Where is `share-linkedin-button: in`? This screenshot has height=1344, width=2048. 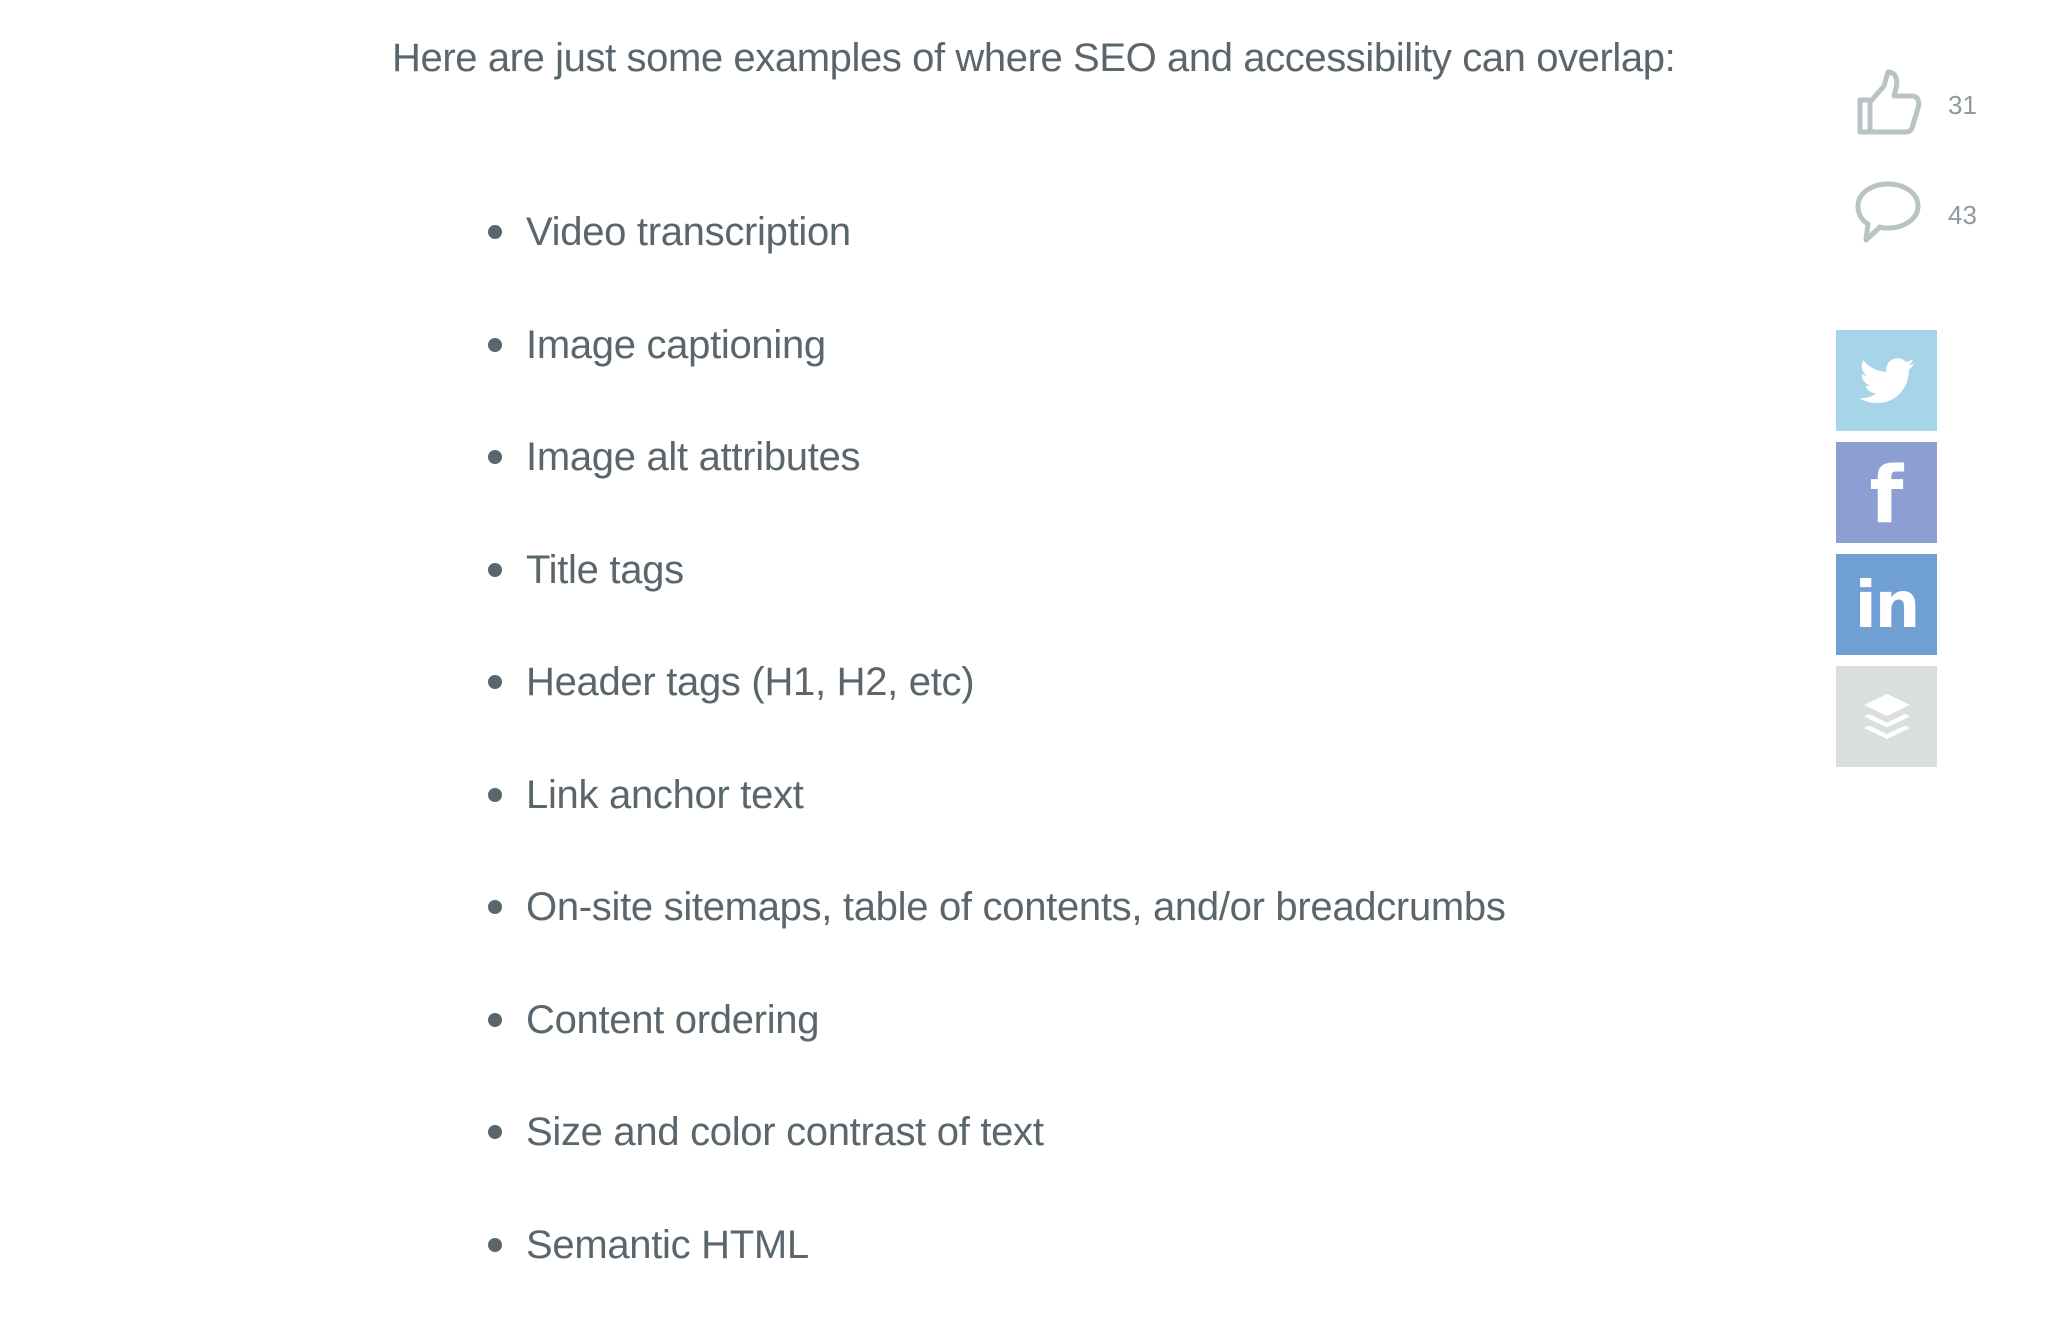 share-linkedin-button: in is located at coordinates (1886, 604).